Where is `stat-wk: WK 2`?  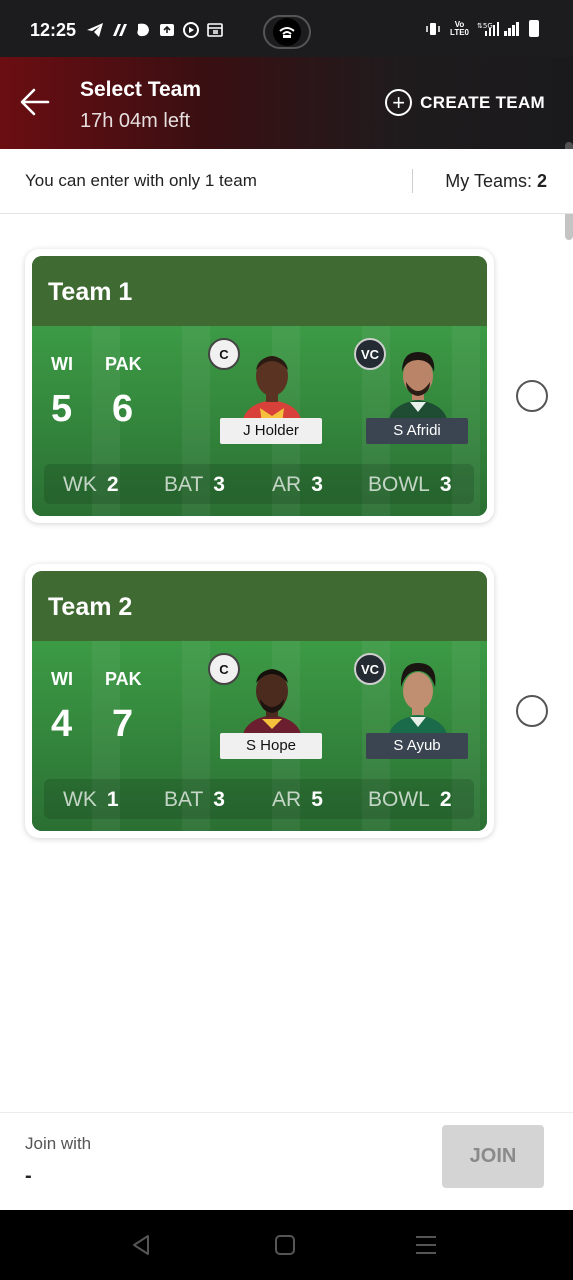
stat-wk: WK 2 is located at coordinates (91, 485).